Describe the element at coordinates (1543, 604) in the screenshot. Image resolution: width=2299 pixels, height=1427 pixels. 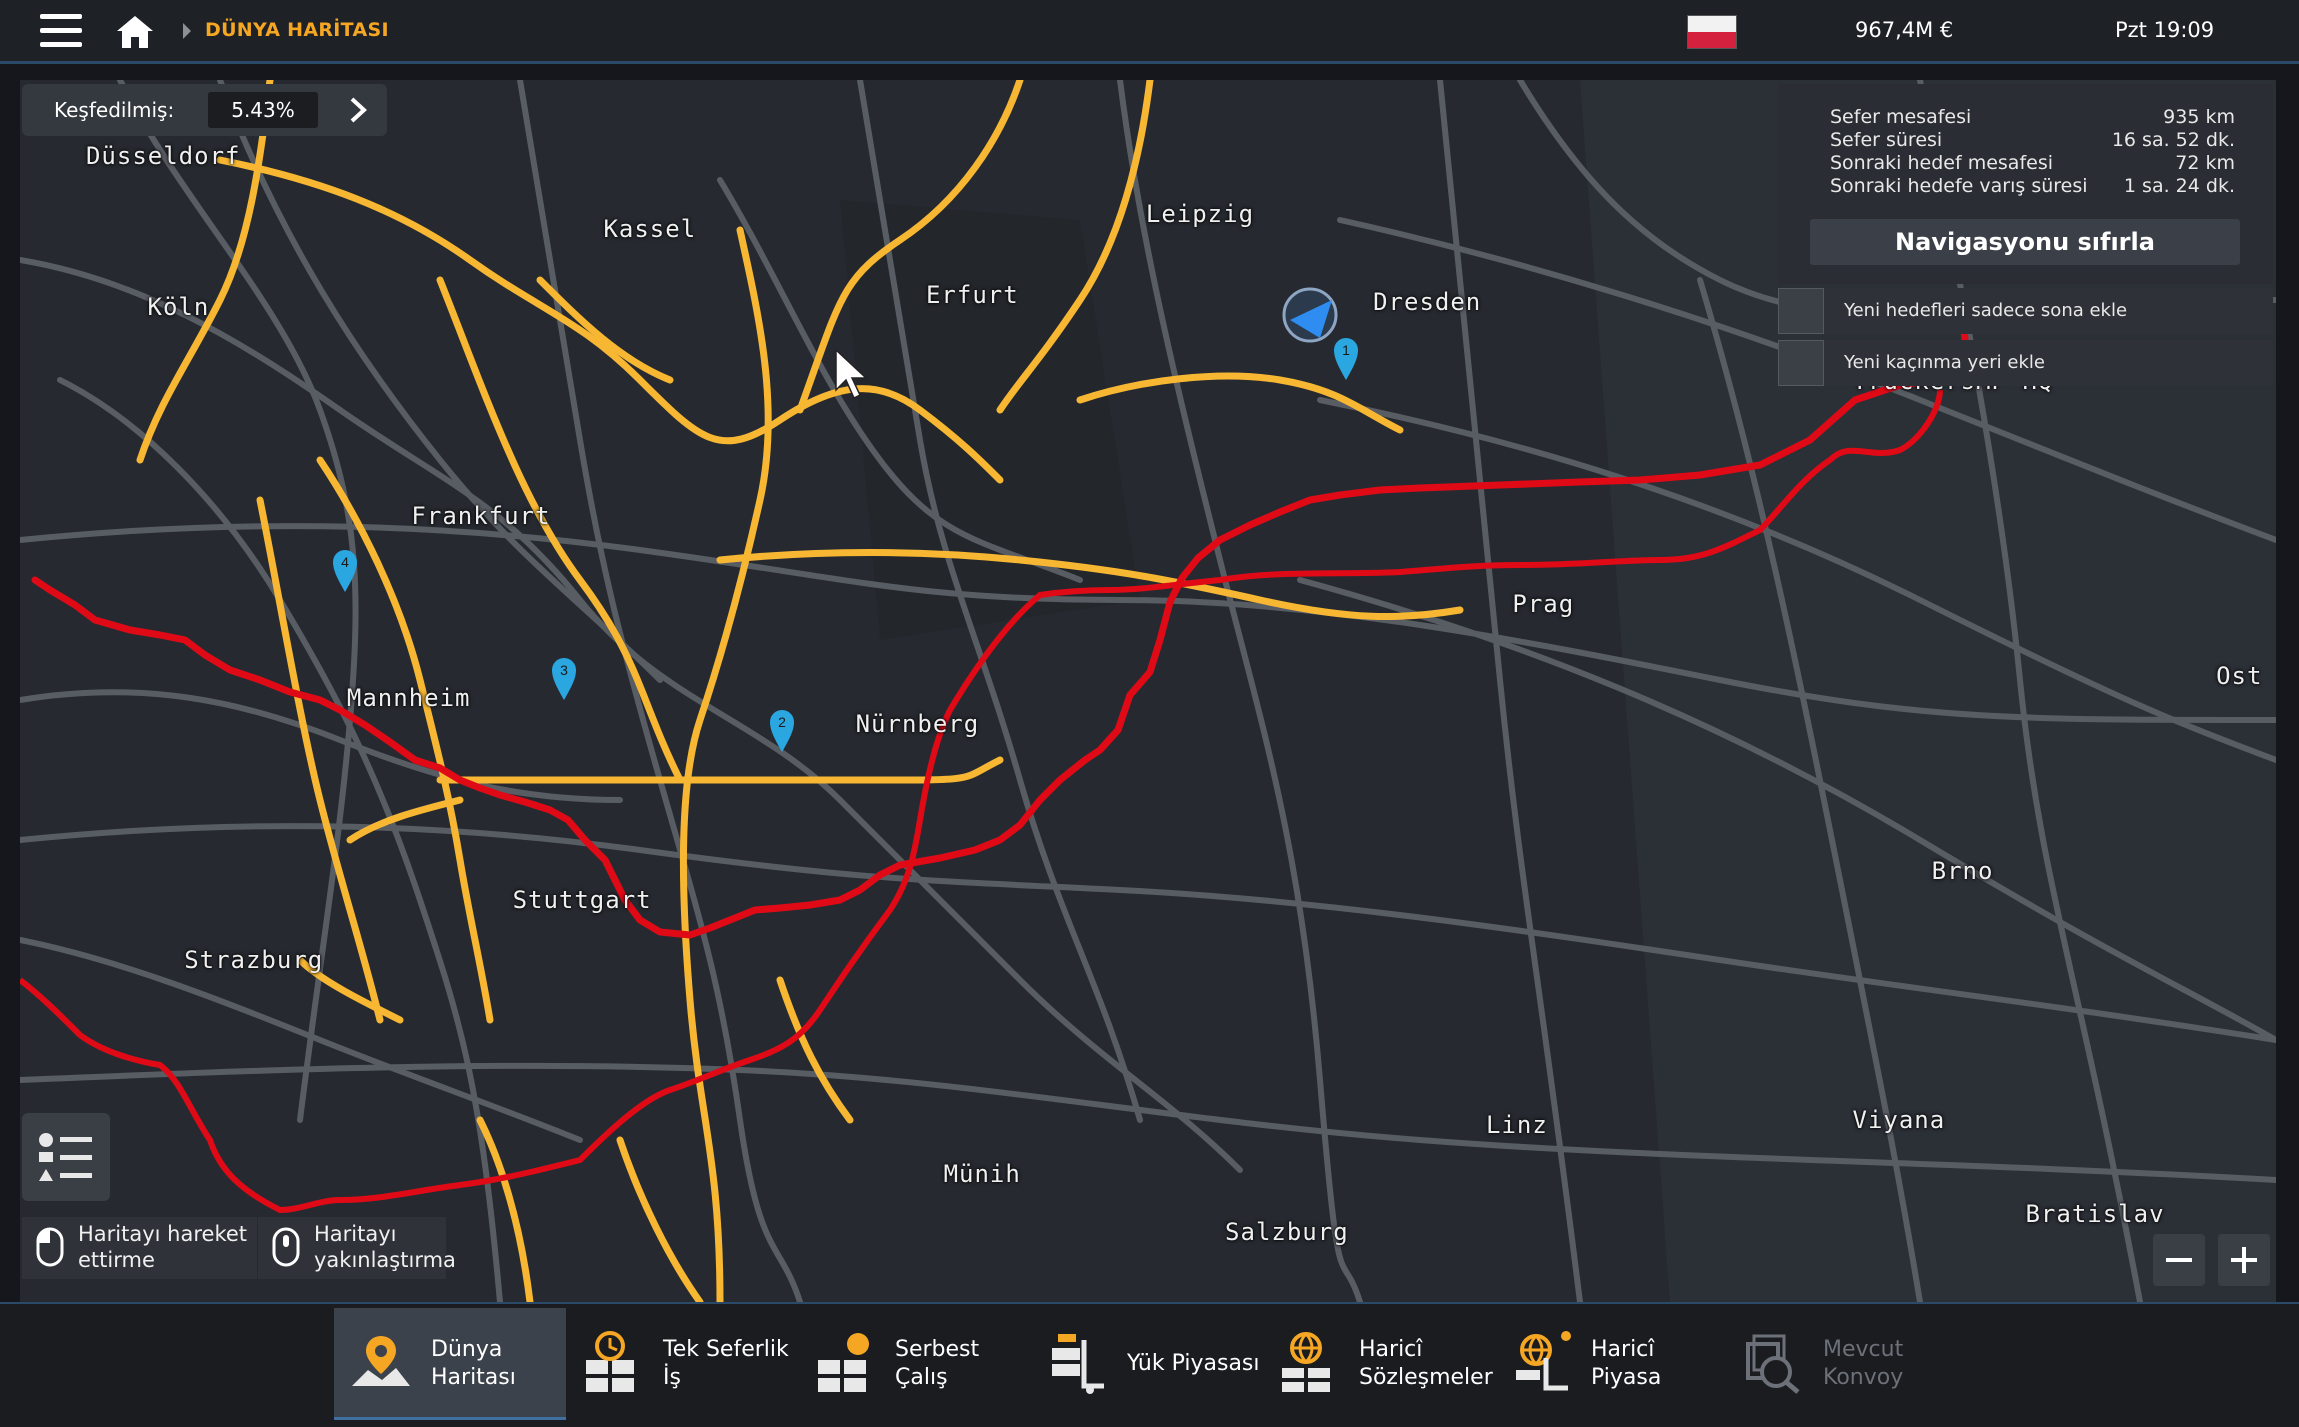
I see `city-label: Prag` at that location.